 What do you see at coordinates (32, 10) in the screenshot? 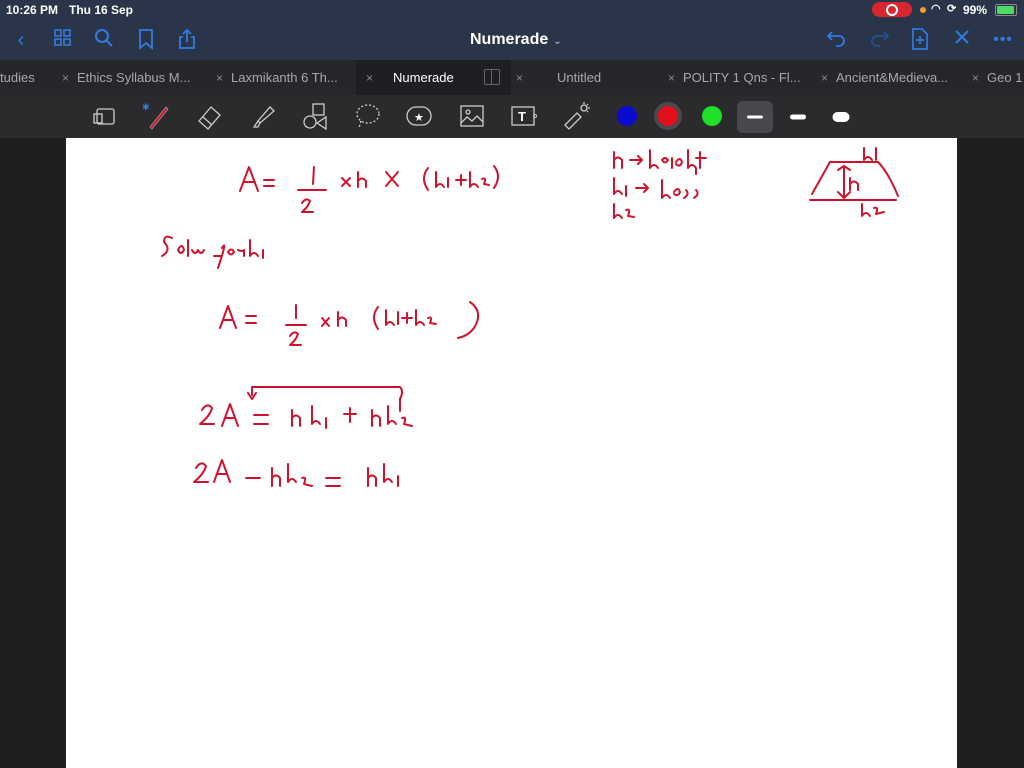
I see `status-time: 10:26 PM` at bounding box center [32, 10].